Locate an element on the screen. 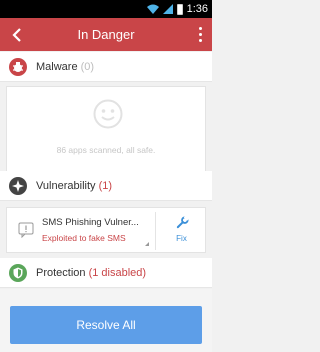 Image resolution: width=320 pixels, height=352 pixels. protection-count: (1 disabled) is located at coordinates (117, 273).